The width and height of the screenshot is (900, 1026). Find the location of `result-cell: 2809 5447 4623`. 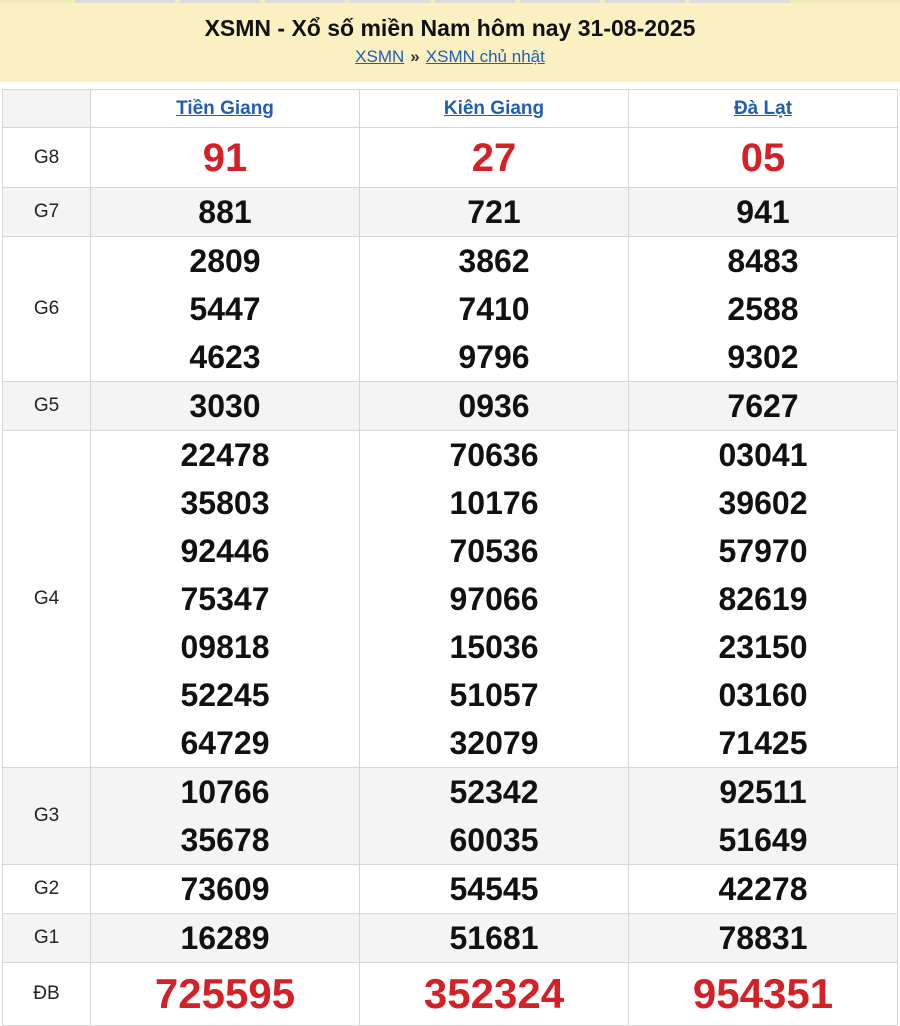

result-cell: 2809 5447 4623 is located at coordinates (225, 309).